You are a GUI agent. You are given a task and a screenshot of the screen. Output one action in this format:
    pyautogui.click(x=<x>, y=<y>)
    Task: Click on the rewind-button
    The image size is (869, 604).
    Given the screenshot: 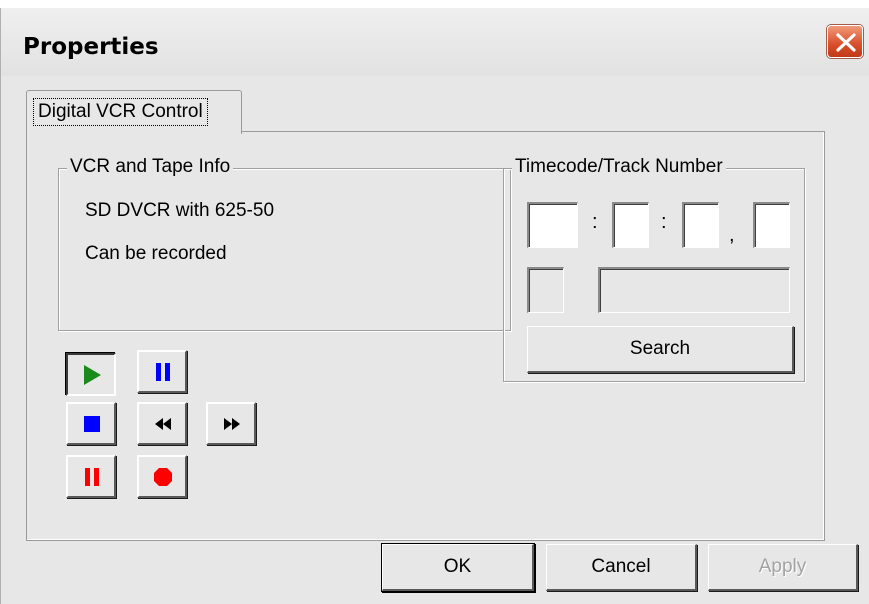 What is the action you would take?
    pyautogui.click(x=162, y=423)
    